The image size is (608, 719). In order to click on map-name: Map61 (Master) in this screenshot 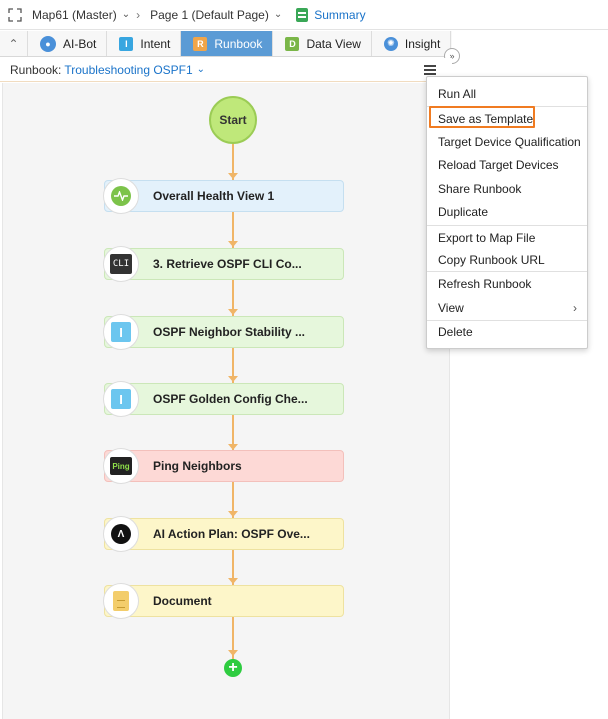, I will do `click(74, 14)`.